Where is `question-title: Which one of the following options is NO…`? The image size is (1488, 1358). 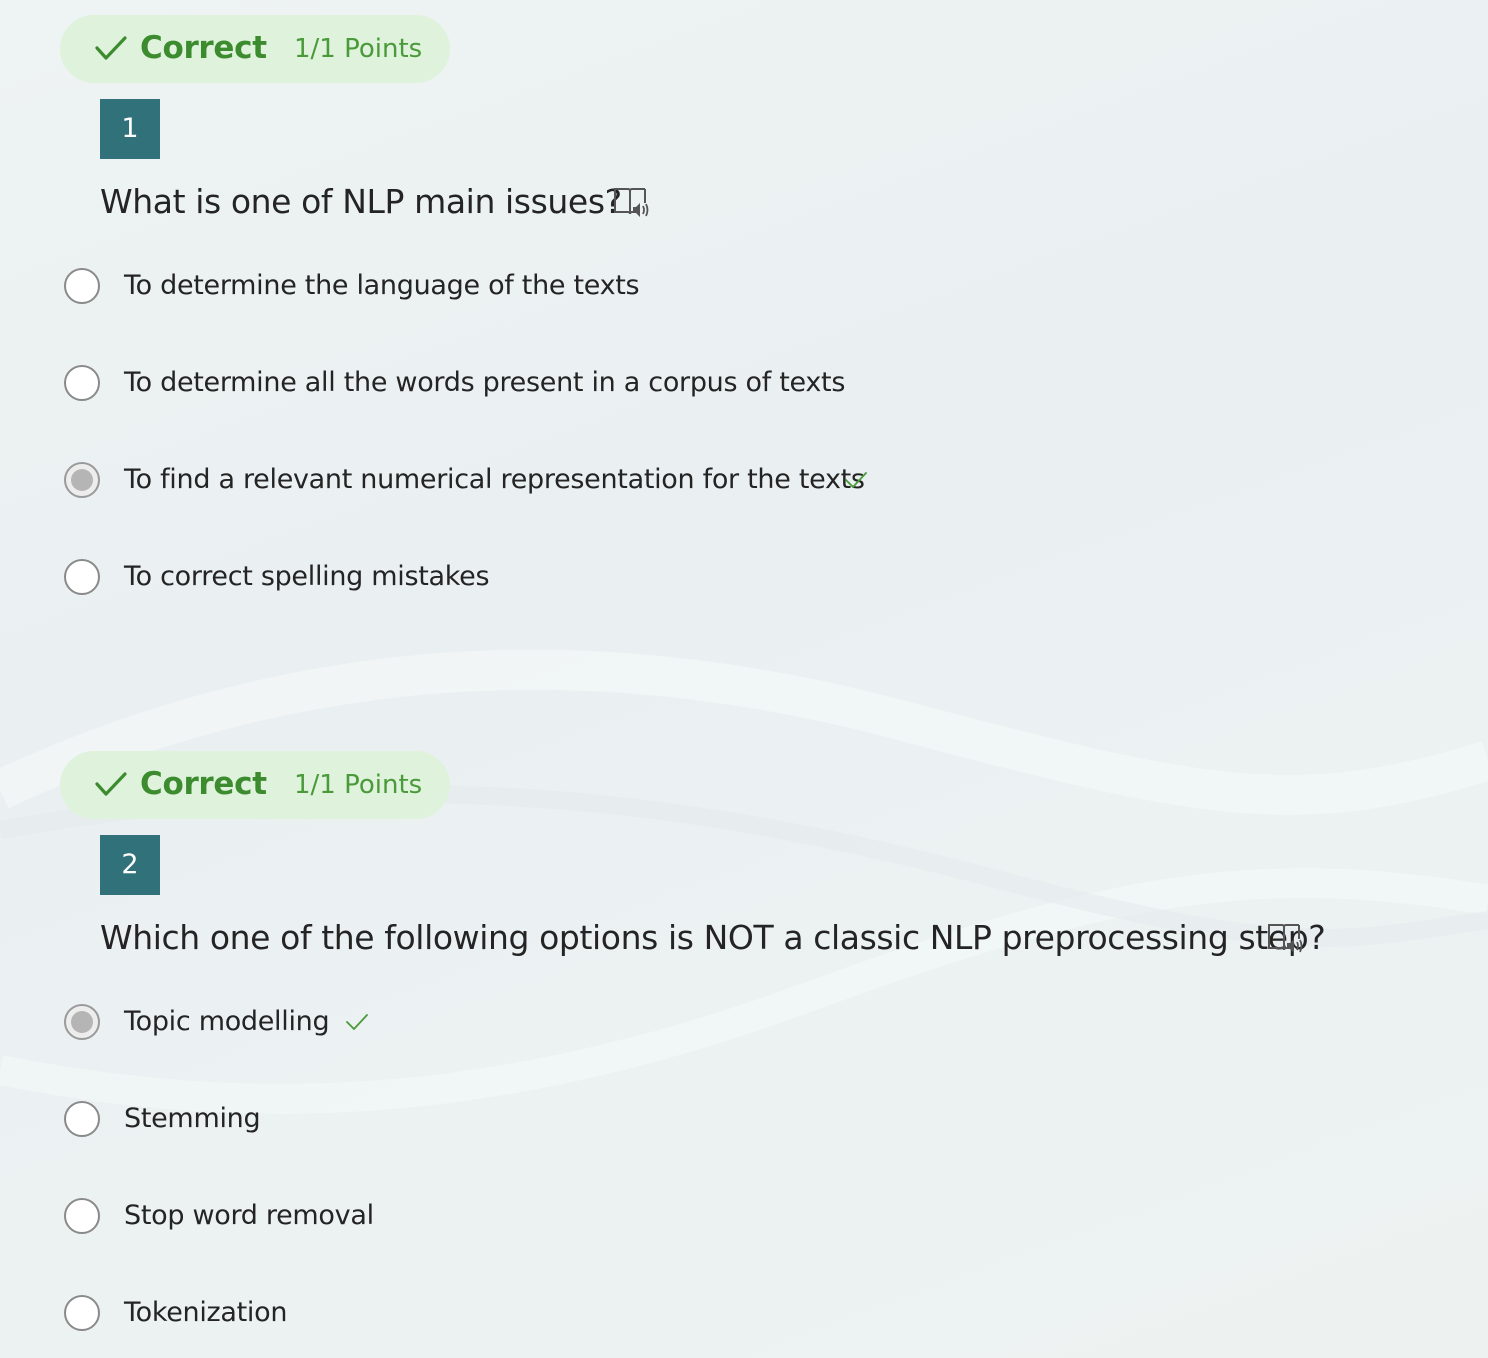 question-title: Which one of the following options is NO… is located at coordinates (713, 937).